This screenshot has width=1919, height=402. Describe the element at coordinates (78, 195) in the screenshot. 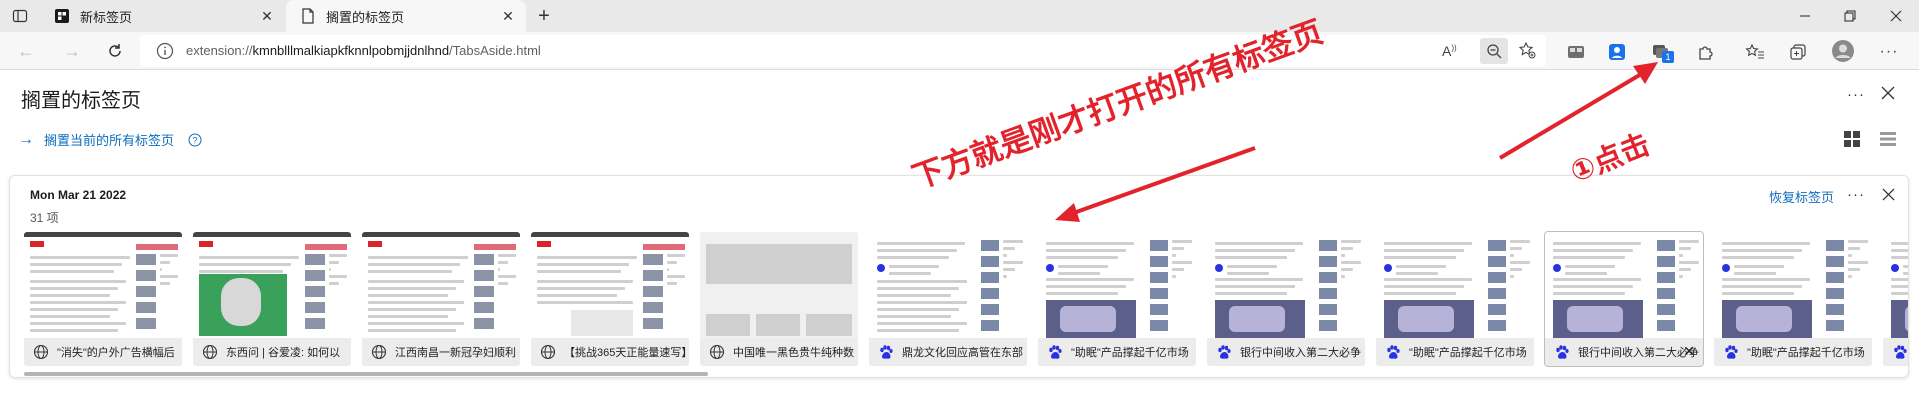

I see `group-date: Mon Mar 21 2022` at that location.